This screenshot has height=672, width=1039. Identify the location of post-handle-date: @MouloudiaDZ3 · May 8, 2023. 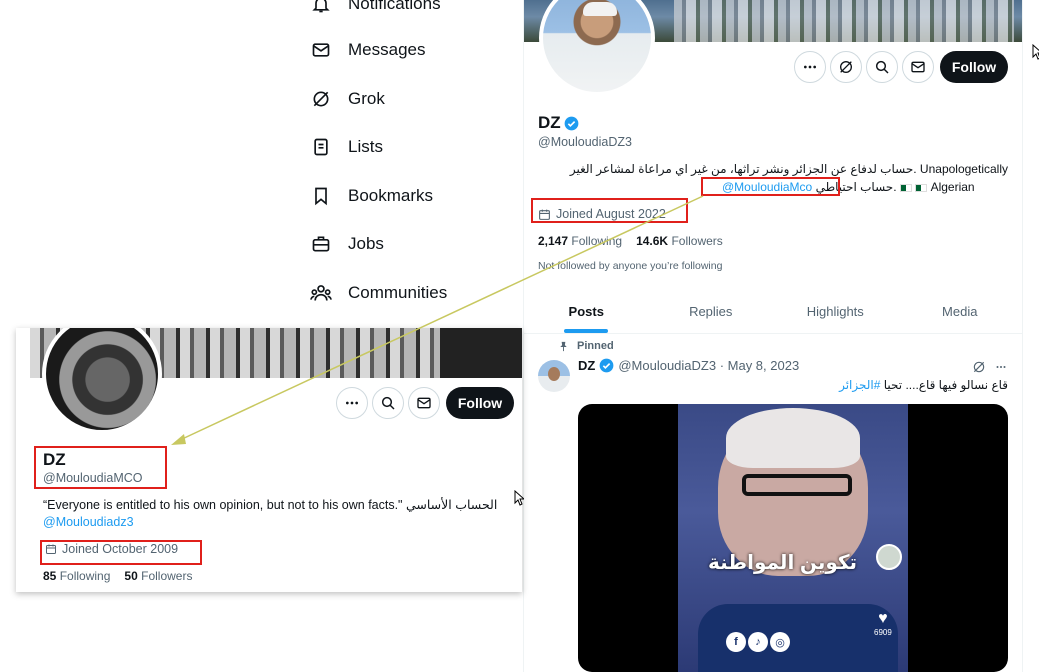
(709, 365).